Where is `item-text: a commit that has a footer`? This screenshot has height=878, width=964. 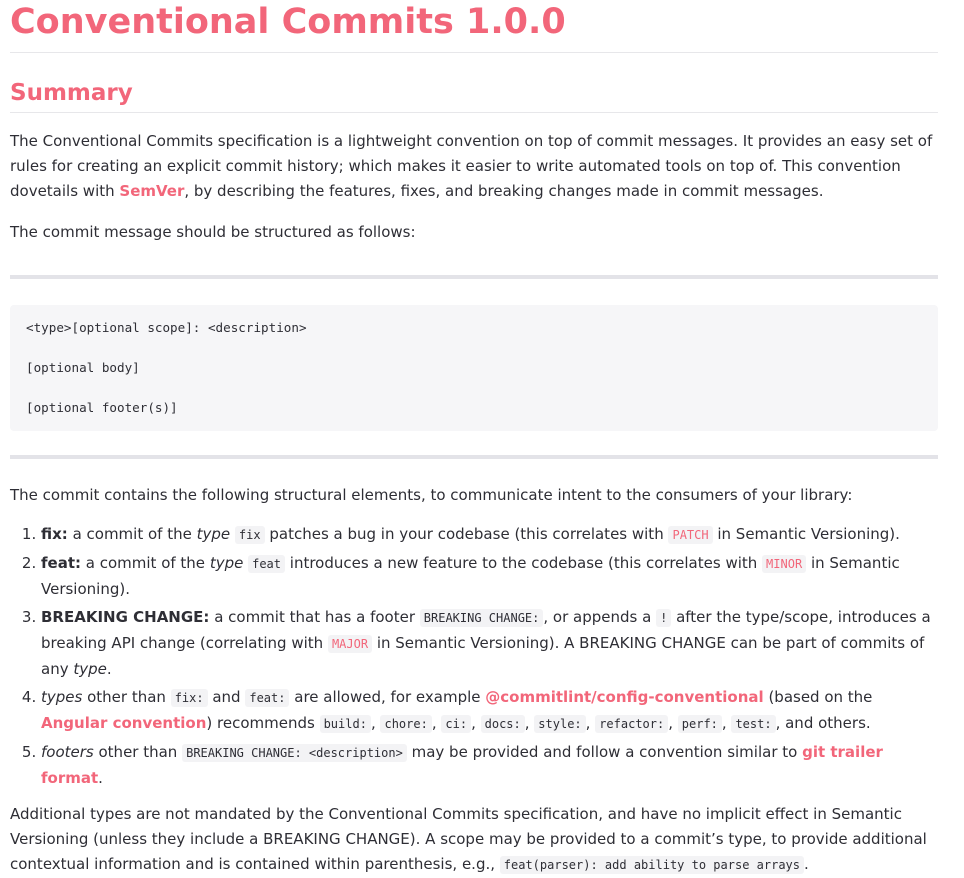
item-text: a commit that has a footer is located at coordinates (314, 617).